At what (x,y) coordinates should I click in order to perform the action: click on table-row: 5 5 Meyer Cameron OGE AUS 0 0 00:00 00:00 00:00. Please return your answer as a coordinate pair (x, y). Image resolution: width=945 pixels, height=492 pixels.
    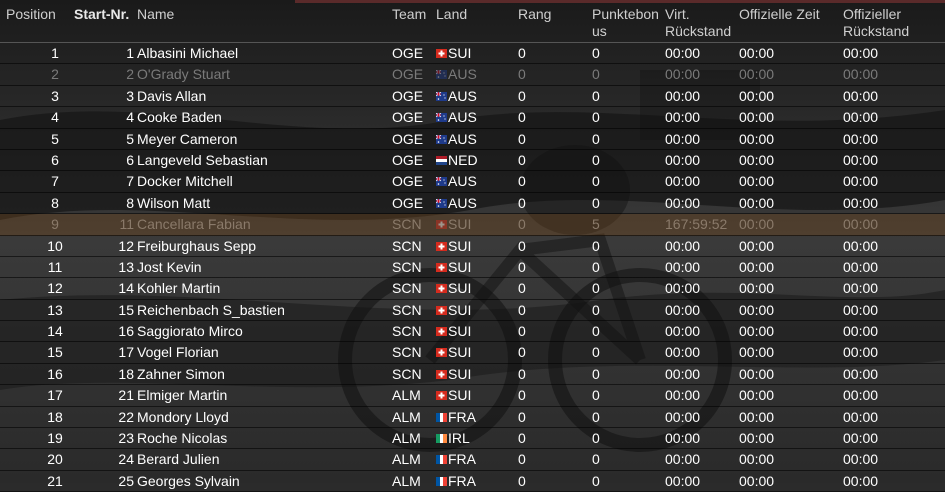
    Looking at the image, I should click on (472, 139).